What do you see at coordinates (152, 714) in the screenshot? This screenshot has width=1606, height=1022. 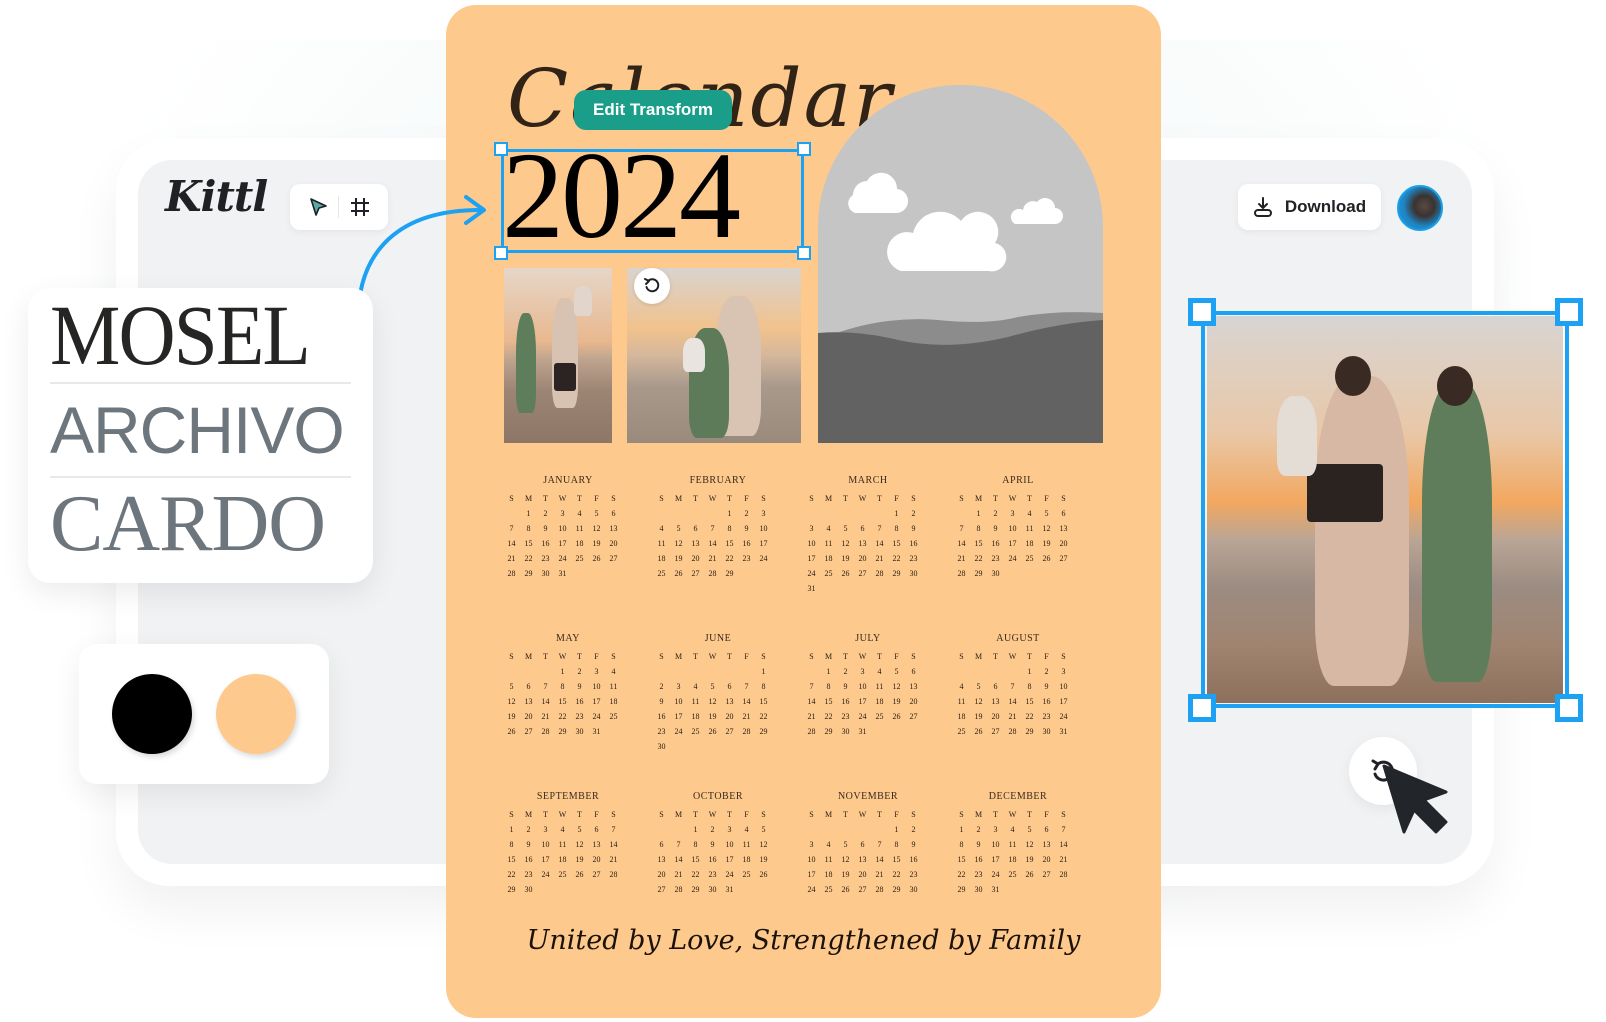 I see `color-swatch-black` at bounding box center [152, 714].